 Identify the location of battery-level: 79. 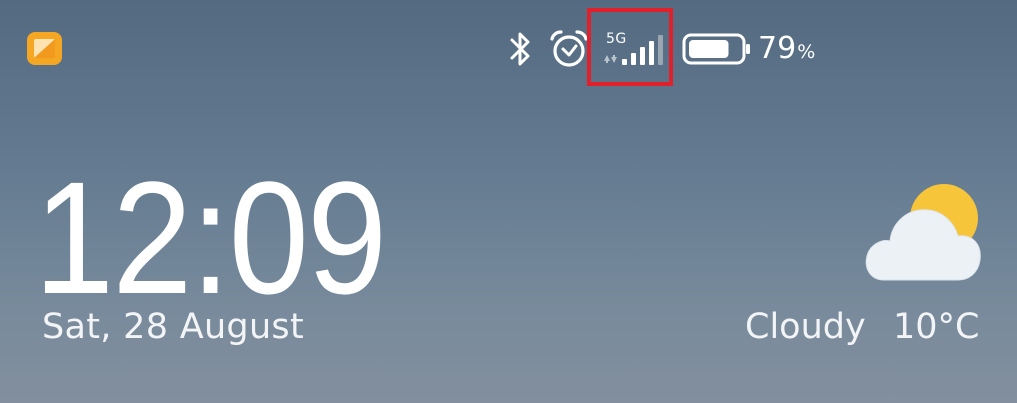
(777, 48).